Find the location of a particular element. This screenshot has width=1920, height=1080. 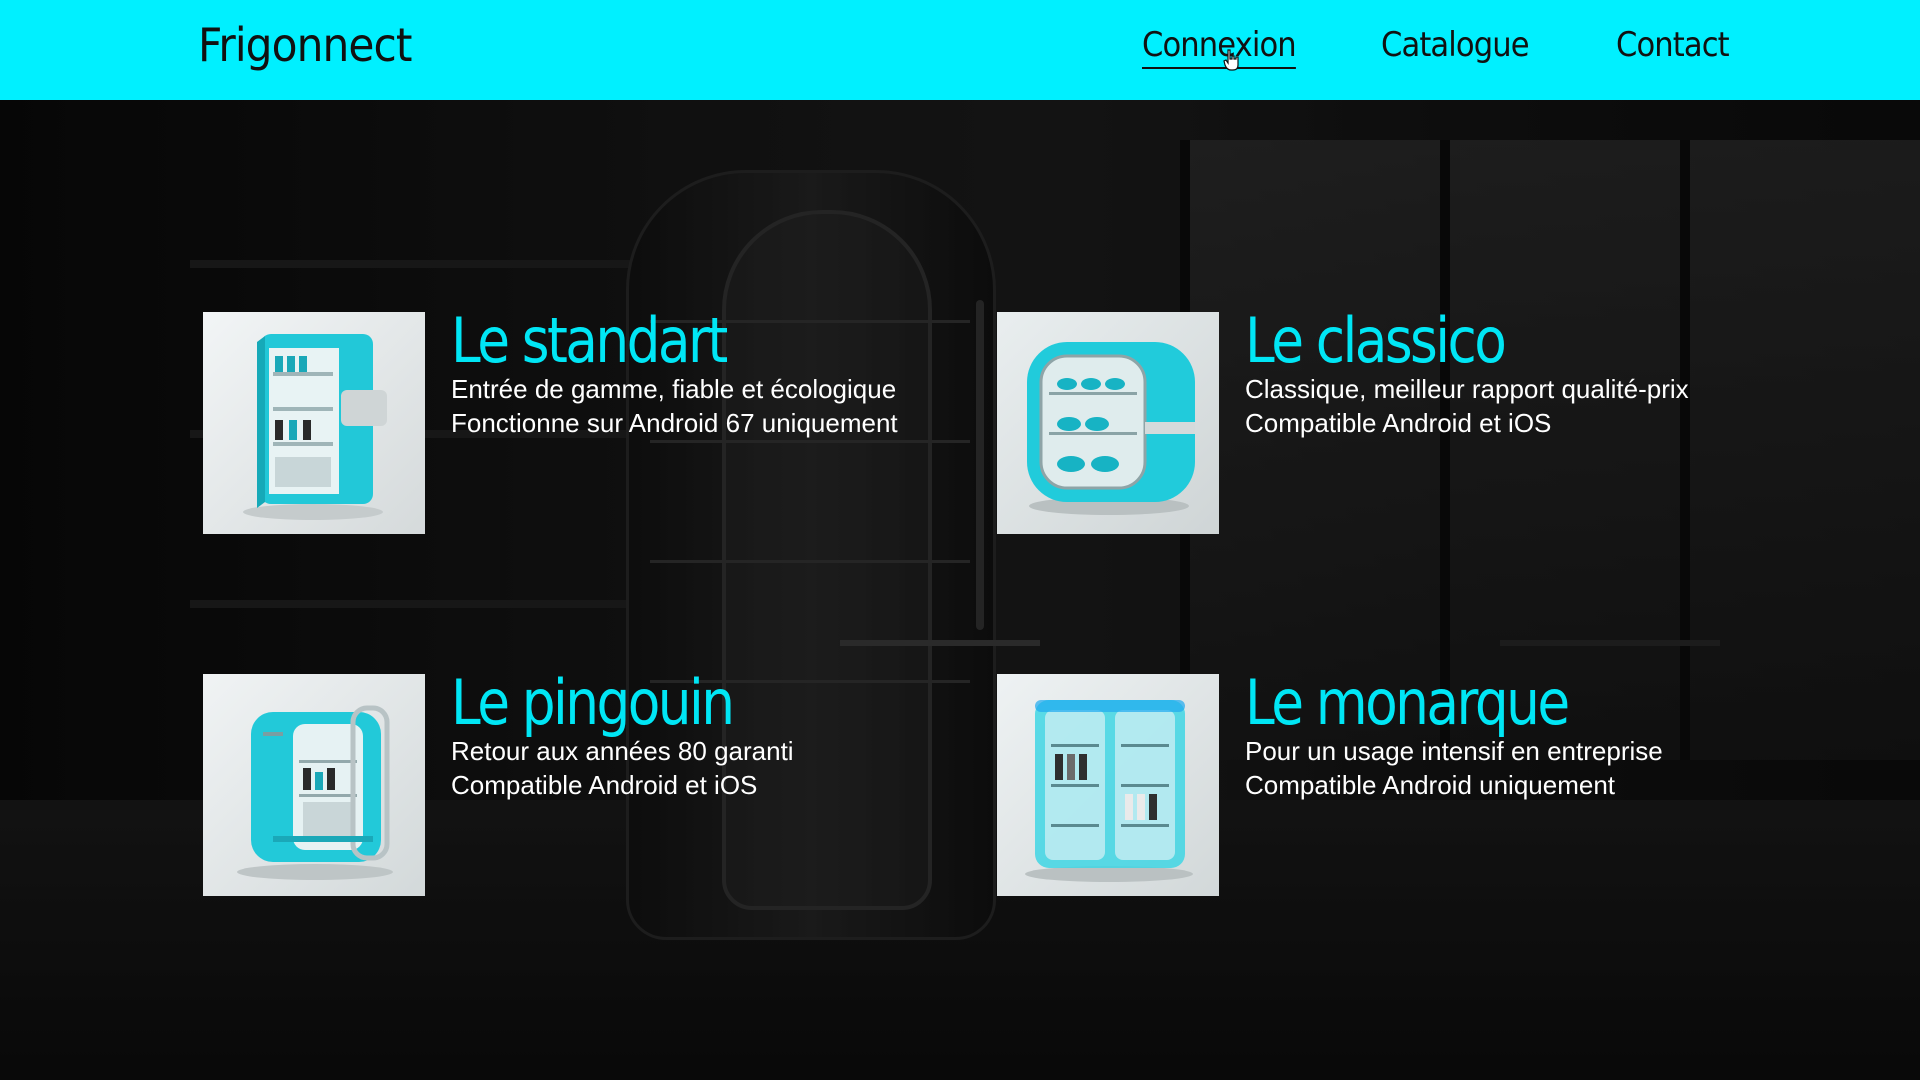

product-description: Retour aux années 80 garanti is located at coordinates (622, 751).